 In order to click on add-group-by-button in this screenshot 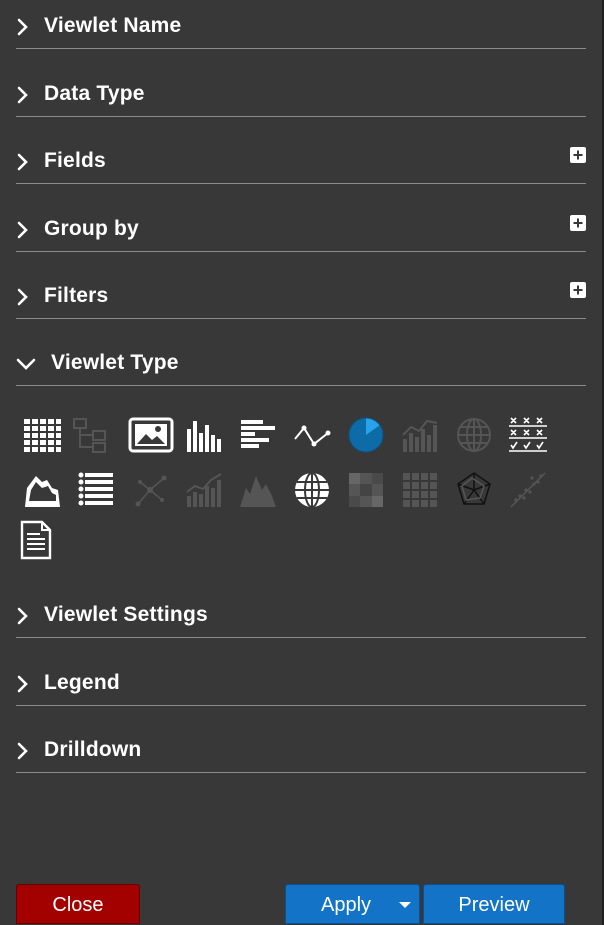, I will do `click(578, 223)`.